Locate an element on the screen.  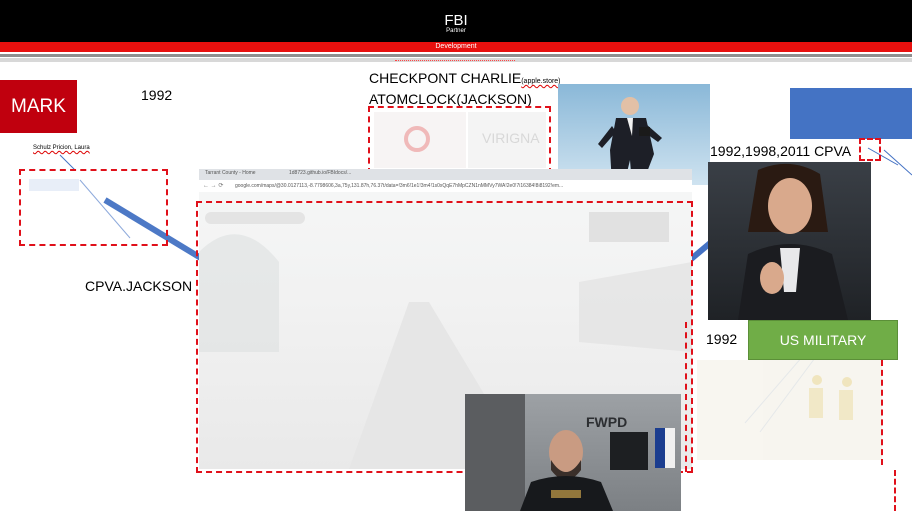
dashed-edge-right is located at coordinates (883, 412).